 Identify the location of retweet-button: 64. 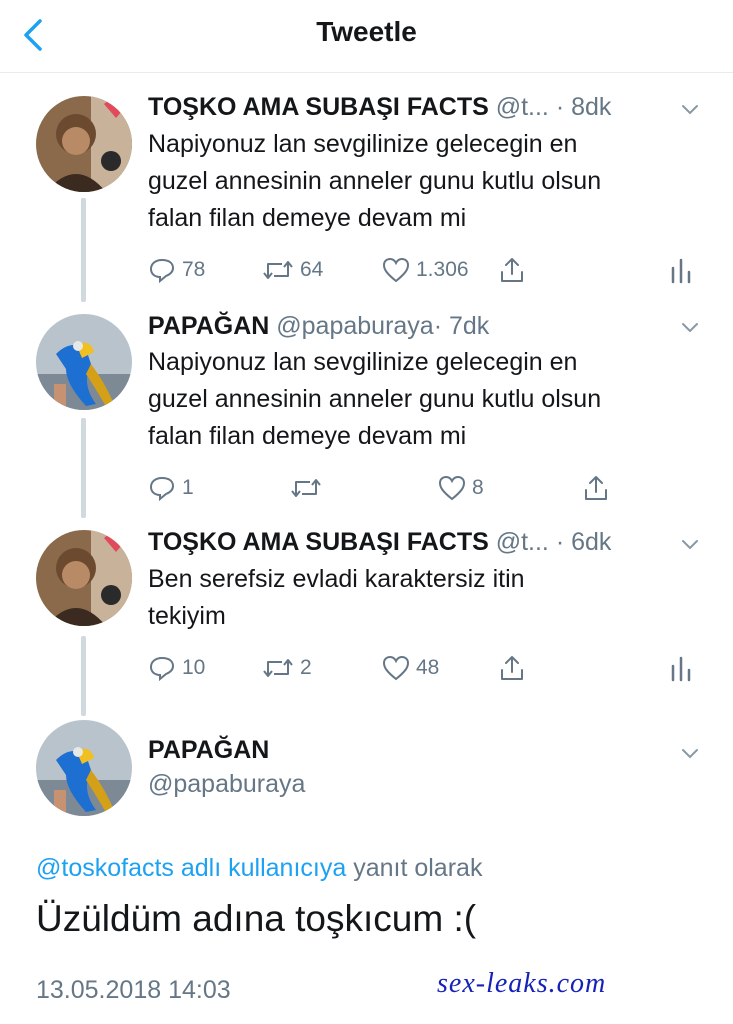
(292, 270).